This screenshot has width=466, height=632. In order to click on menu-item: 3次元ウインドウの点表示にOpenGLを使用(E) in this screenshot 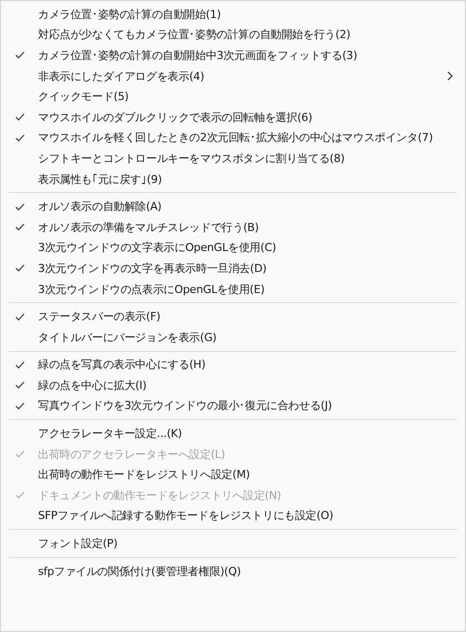, I will do `click(233, 289)`.